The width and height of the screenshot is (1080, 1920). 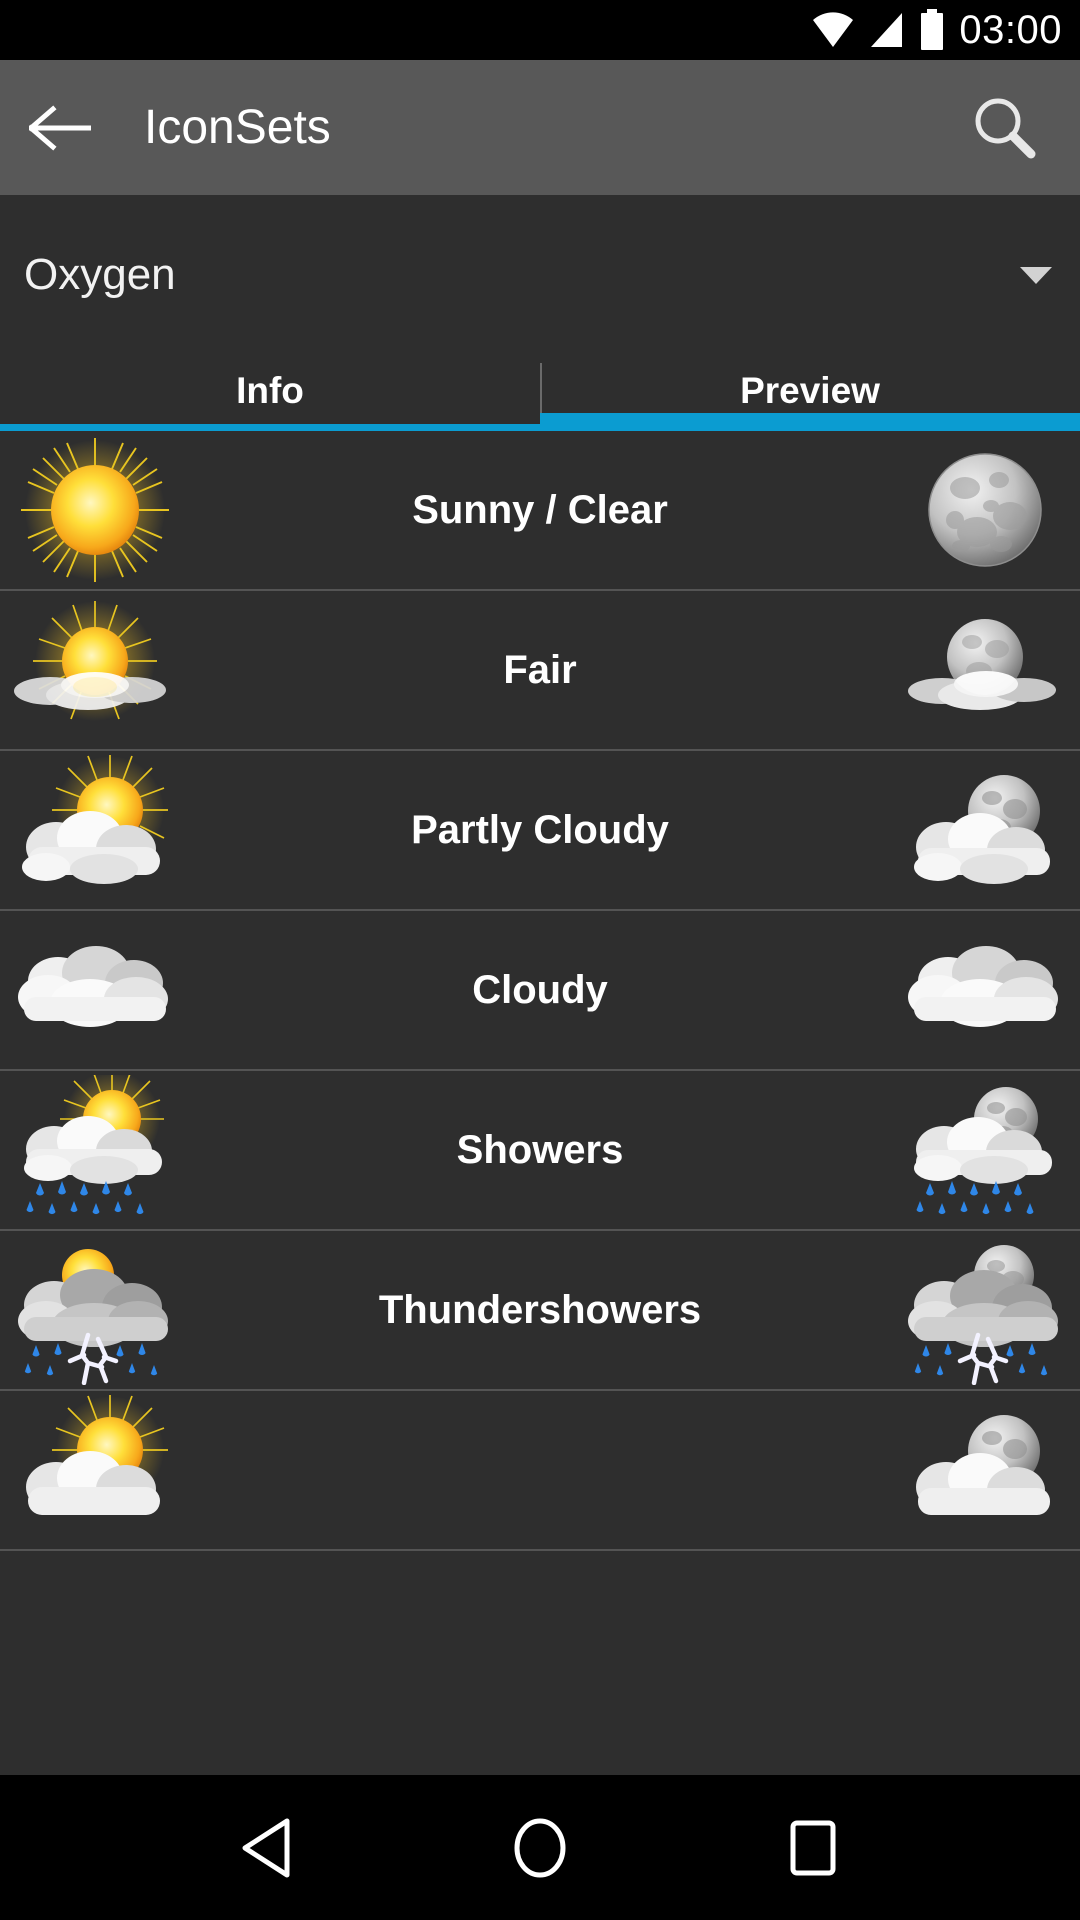 I want to click on table-row-label: Fair, so click(x=540, y=670).